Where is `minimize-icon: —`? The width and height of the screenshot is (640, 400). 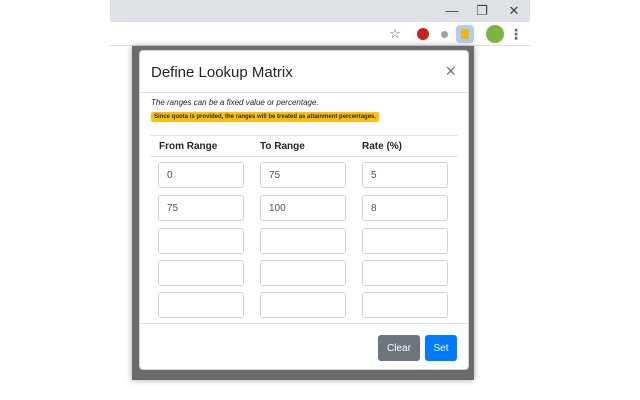 minimize-icon: — is located at coordinates (452, 11).